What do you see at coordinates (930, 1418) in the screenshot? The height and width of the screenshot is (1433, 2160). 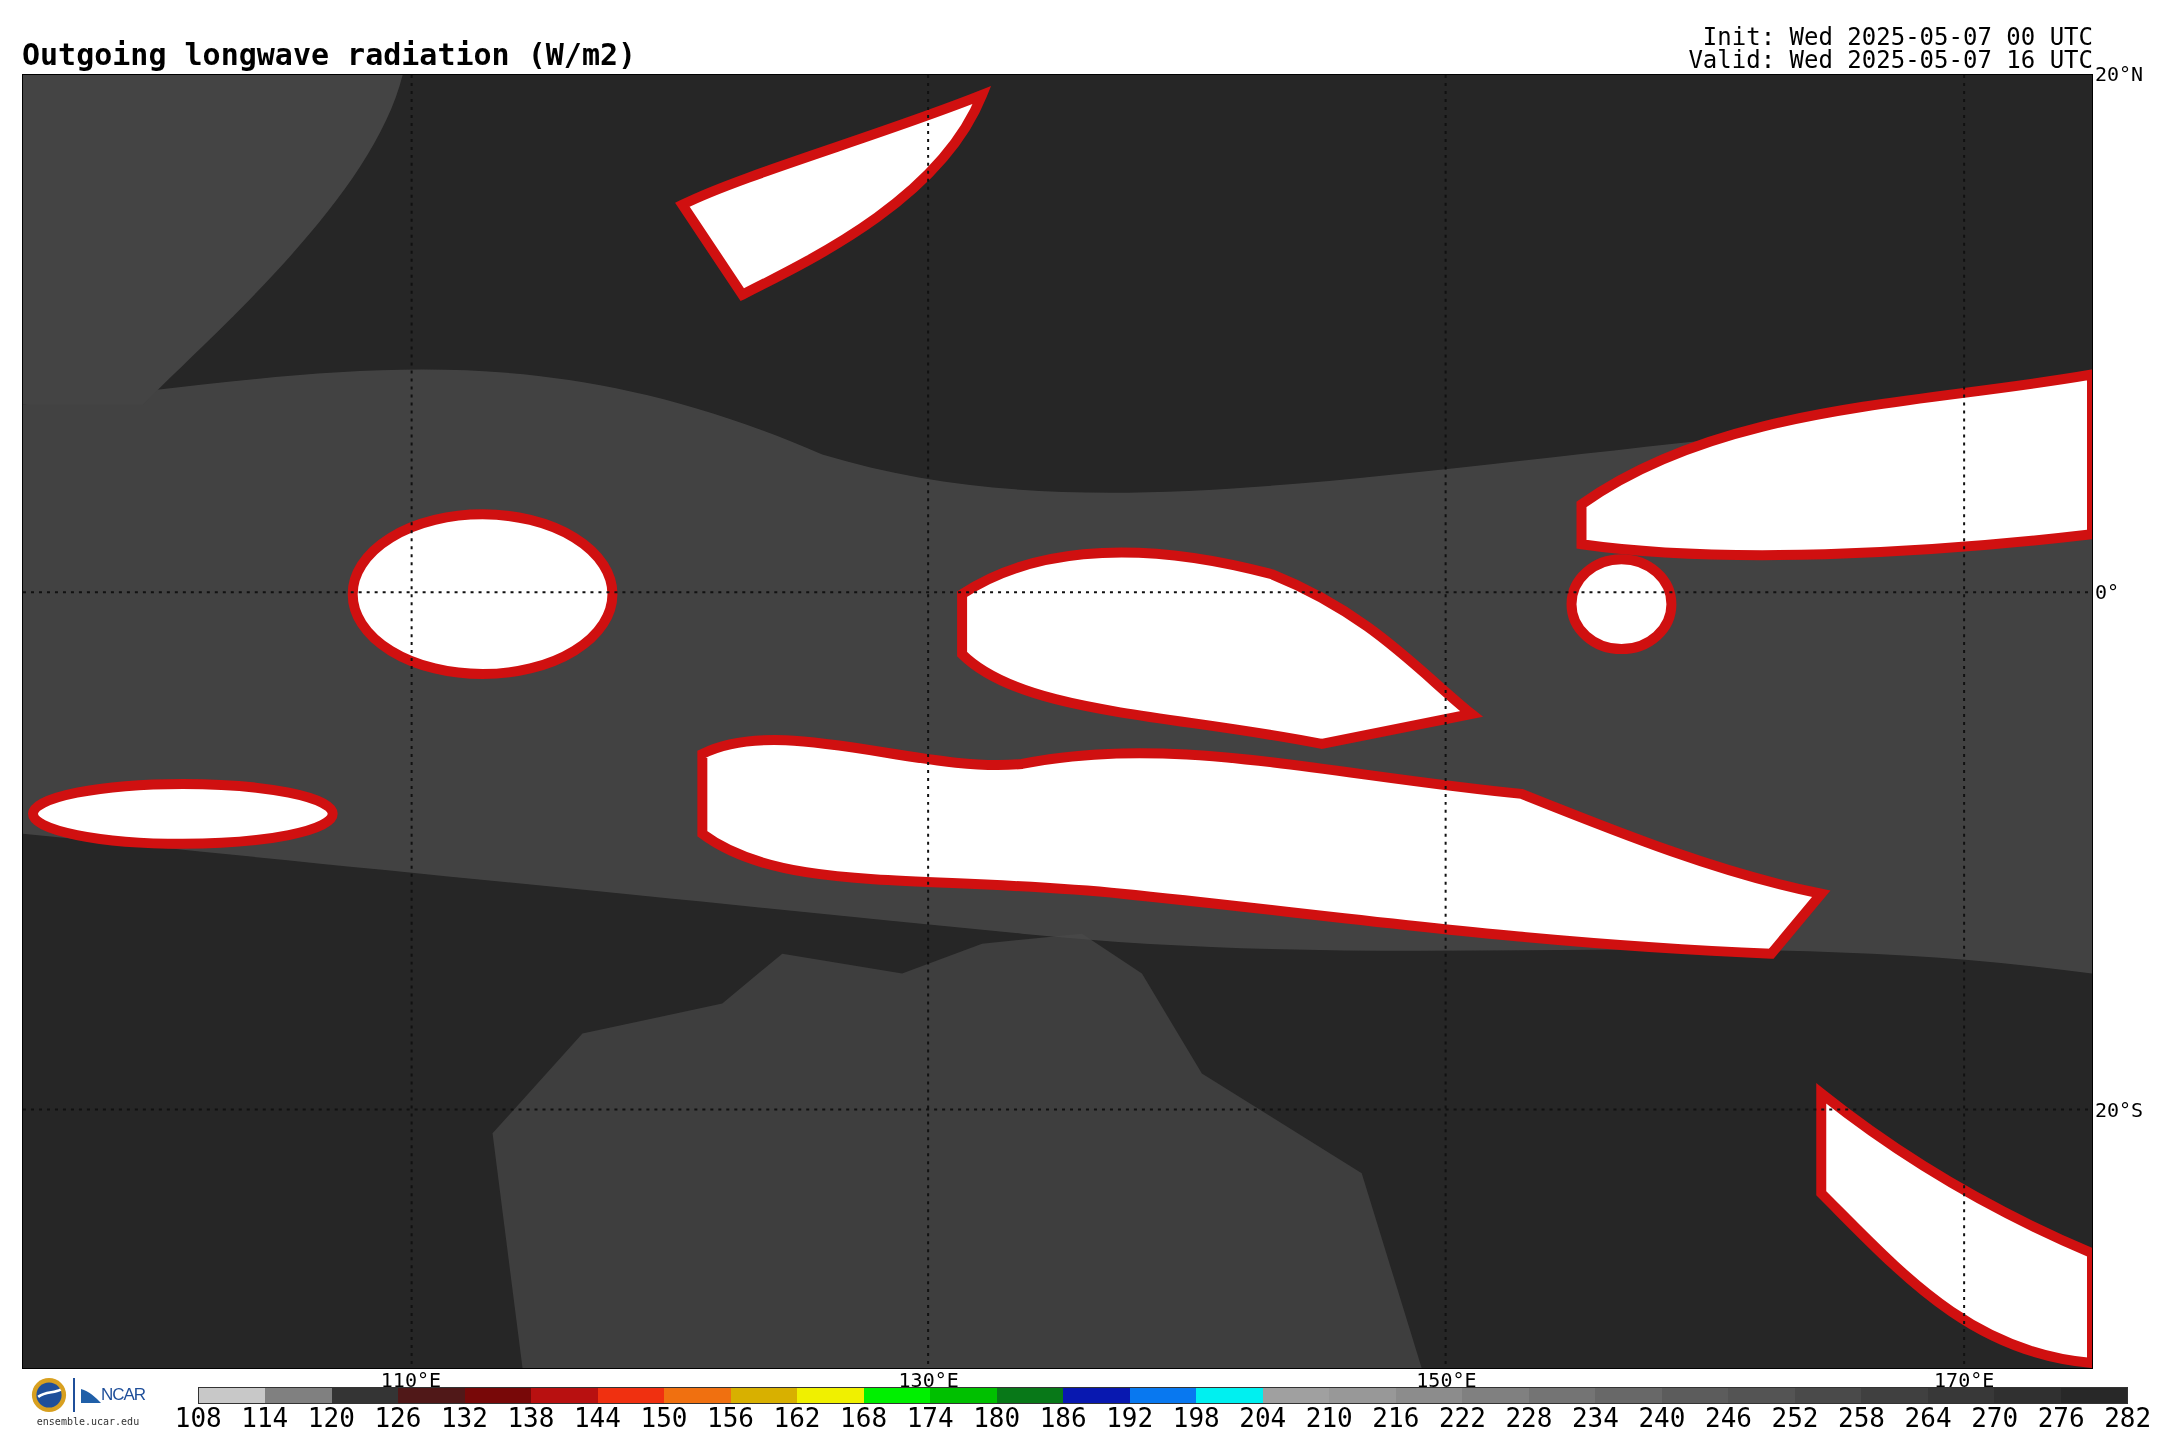 I see `scale-value: 174` at bounding box center [930, 1418].